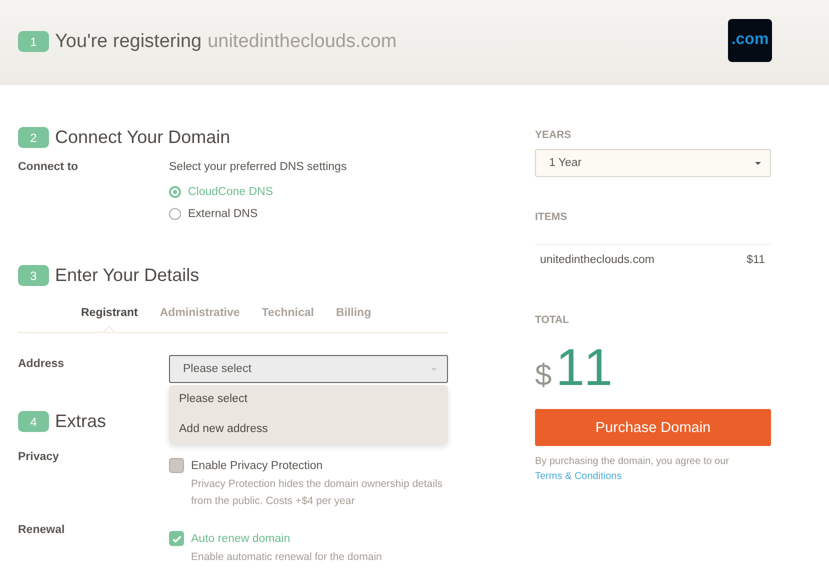 Image resolution: width=829 pixels, height=571 pixels. Describe the element at coordinates (653, 163) in the screenshot. I see `years-select: 1 Year` at that location.